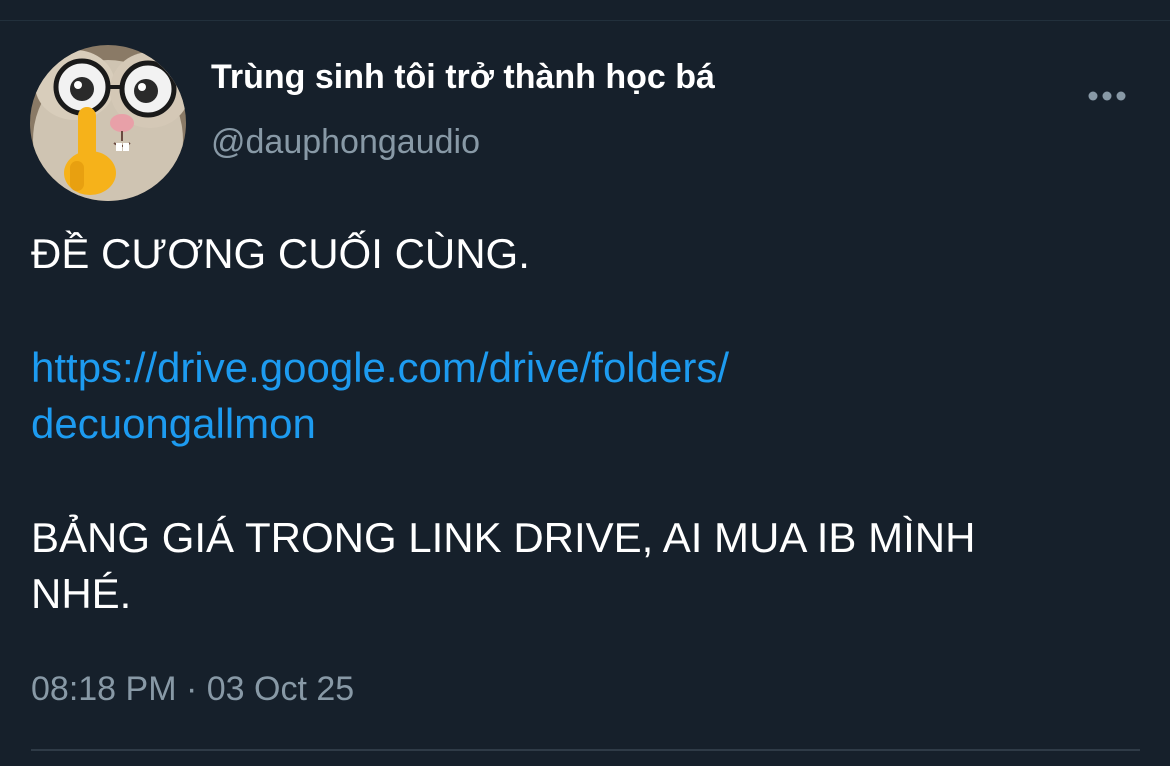  Describe the element at coordinates (585, 750) in the screenshot. I see `bottom-divider` at that location.